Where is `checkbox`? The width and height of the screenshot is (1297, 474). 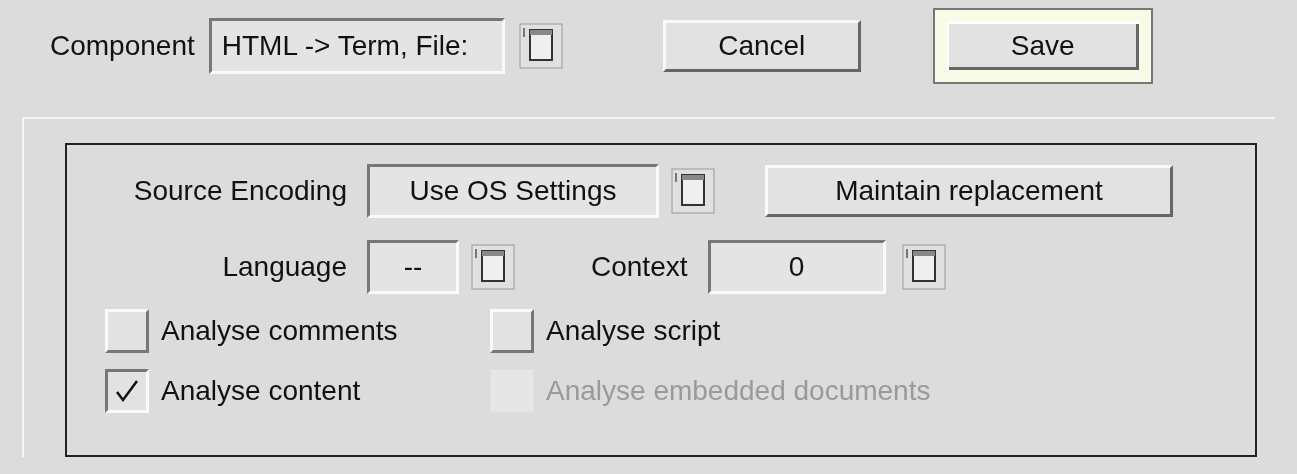 checkbox is located at coordinates (127, 391).